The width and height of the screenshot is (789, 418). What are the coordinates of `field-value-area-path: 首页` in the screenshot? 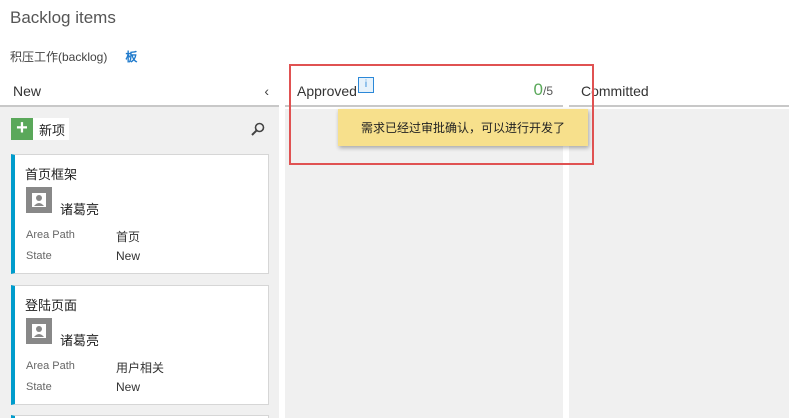 It's located at (128, 236).